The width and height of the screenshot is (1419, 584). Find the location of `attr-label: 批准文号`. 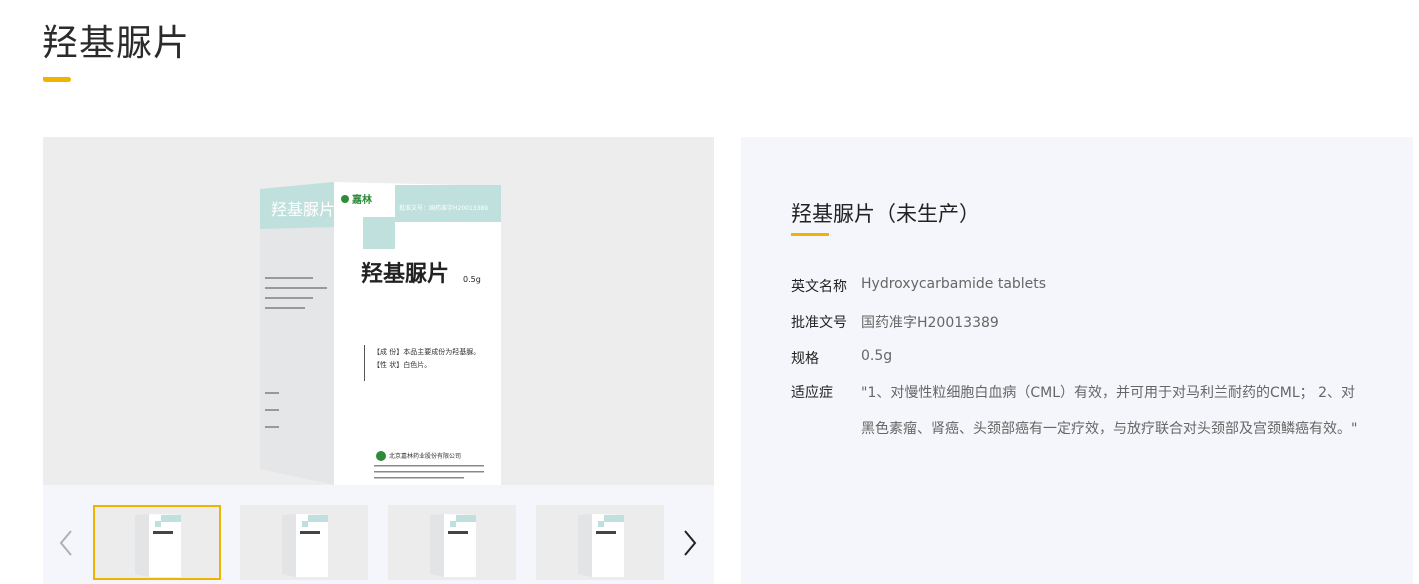

attr-label: 批准文号 is located at coordinates (819, 323).